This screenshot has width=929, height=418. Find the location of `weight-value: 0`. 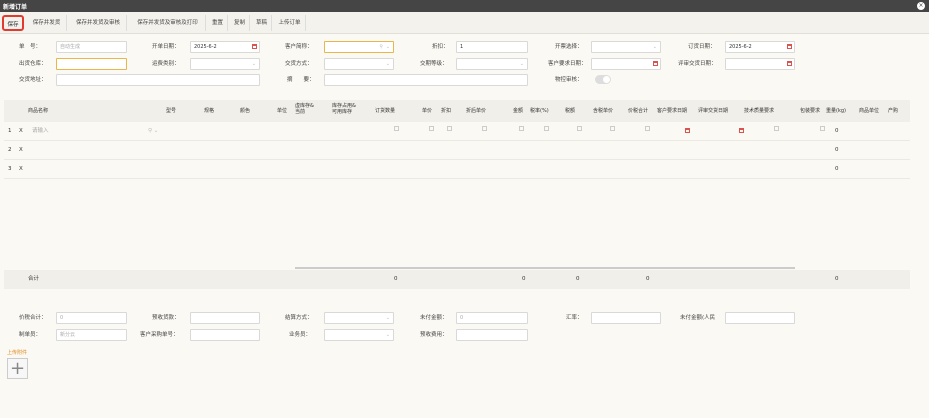

weight-value: 0 is located at coordinates (837, 169).